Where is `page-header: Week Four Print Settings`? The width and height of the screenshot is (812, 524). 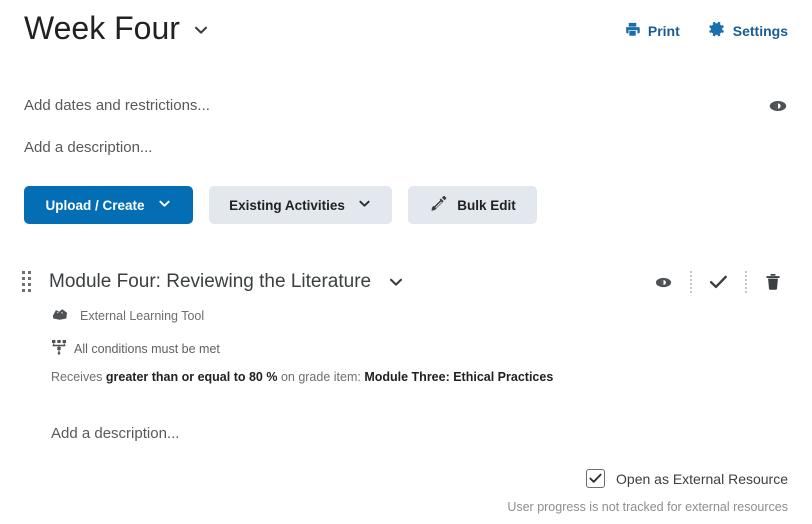 page-header: Week Four Print Settings is located at coordinates (406, 25).